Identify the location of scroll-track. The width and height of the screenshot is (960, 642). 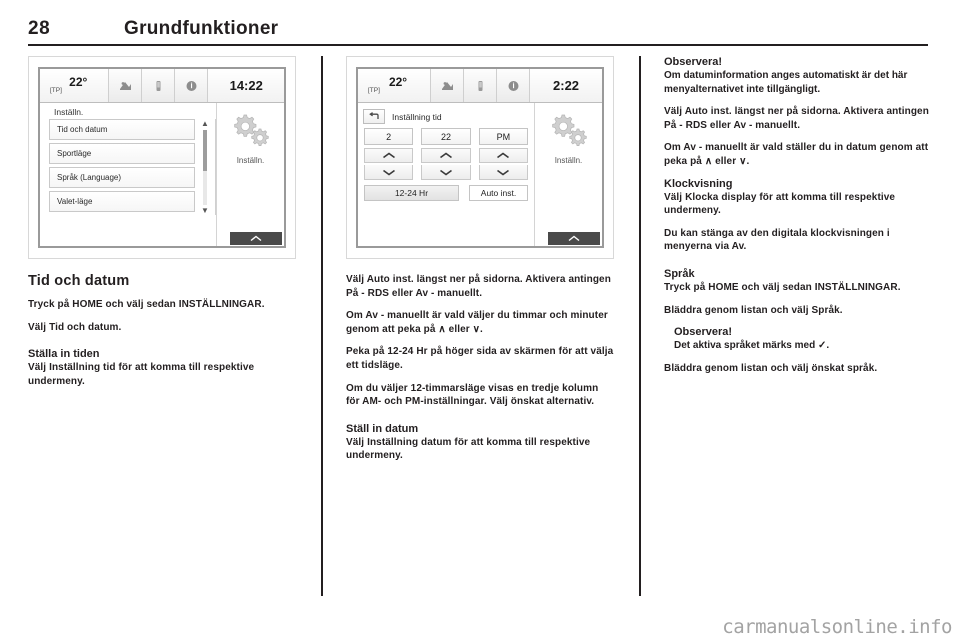
(205, 167).